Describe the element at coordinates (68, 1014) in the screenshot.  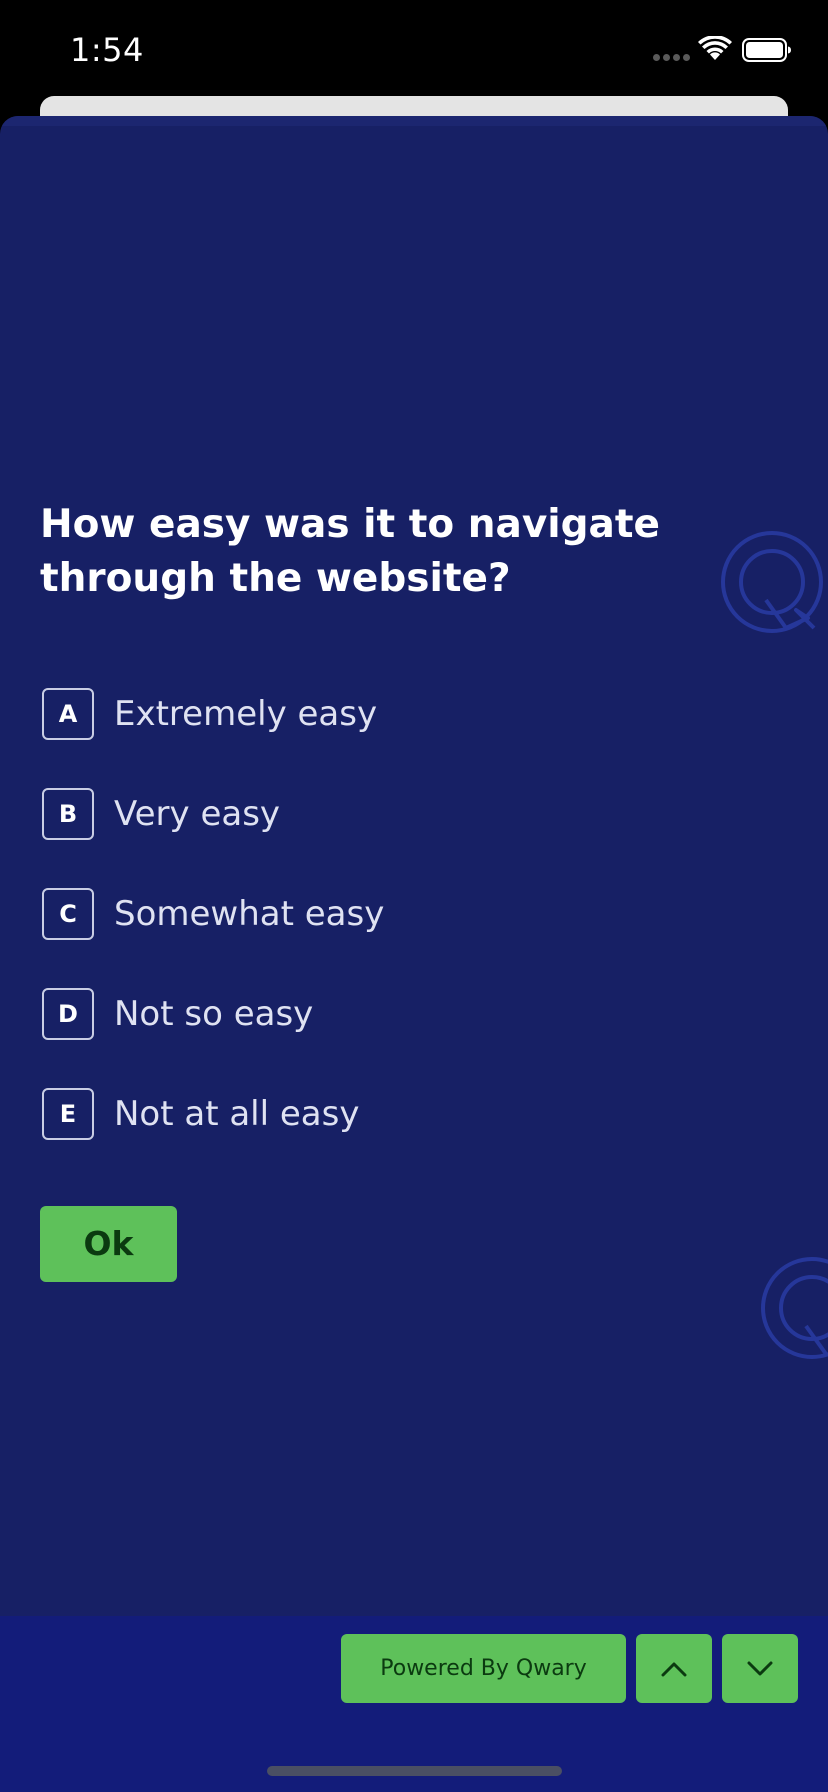
I see `option-key-badge: D` at that location.